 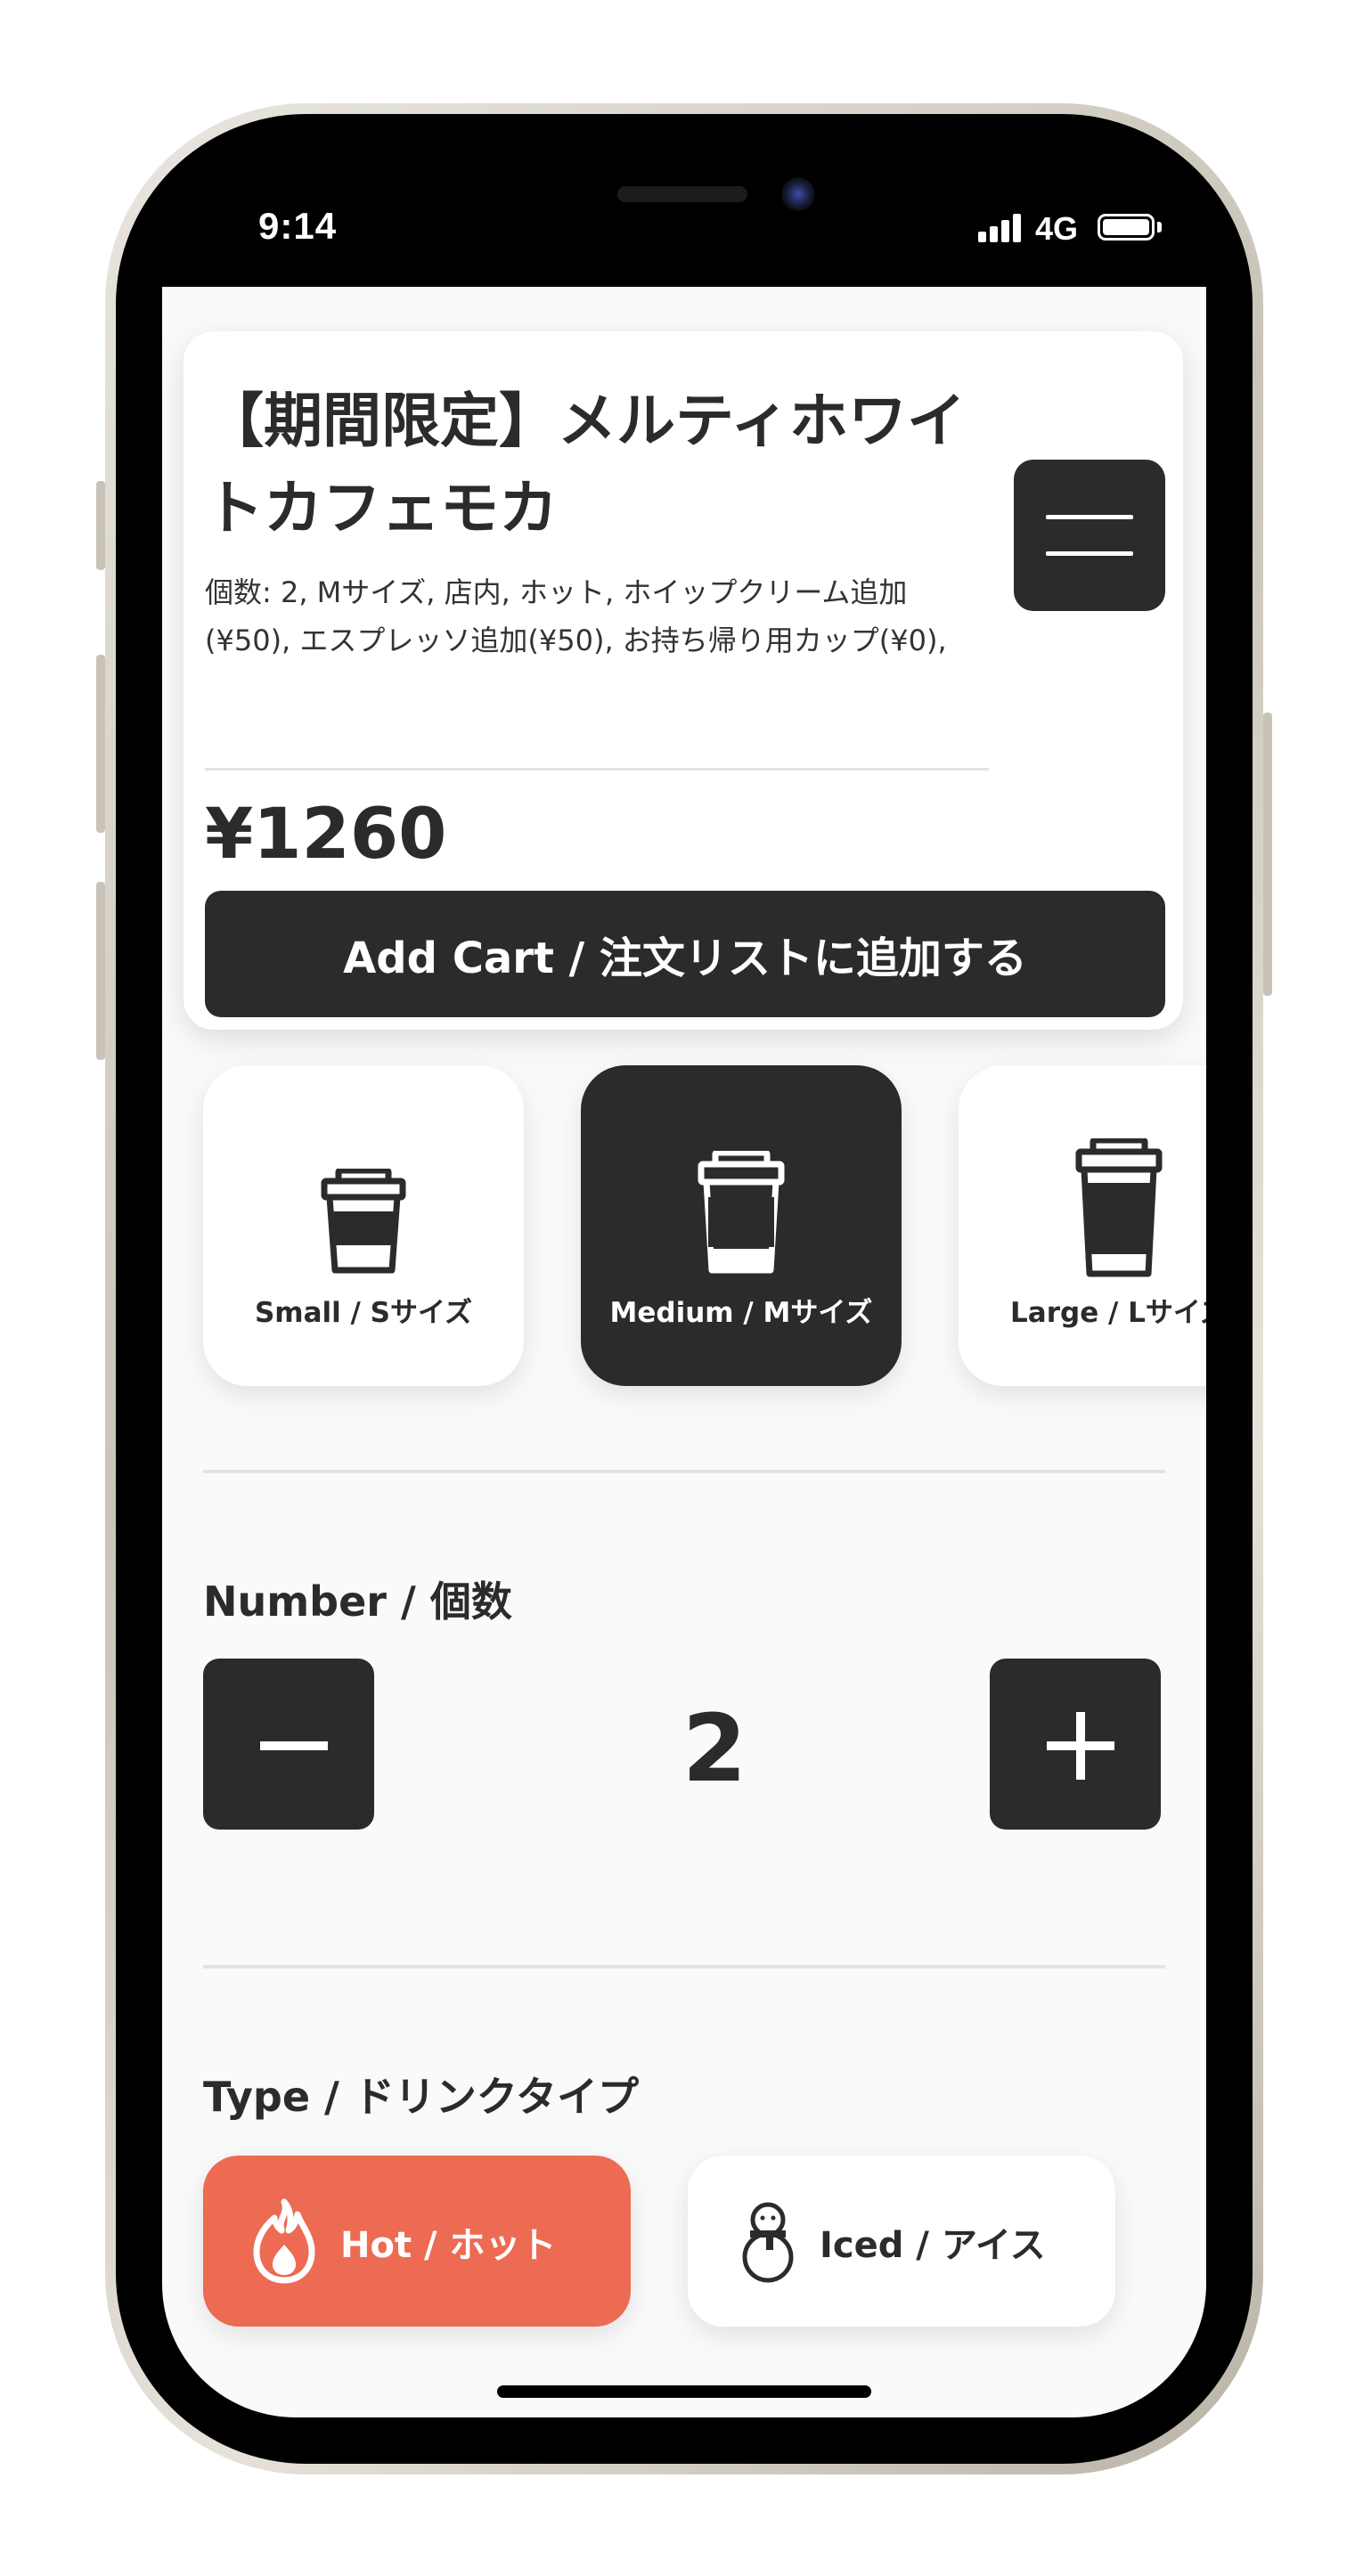 What do you see at coordinates (1160, 227) in the screenshot?
I see `battery-tip` at bounding box center [1160, 227].